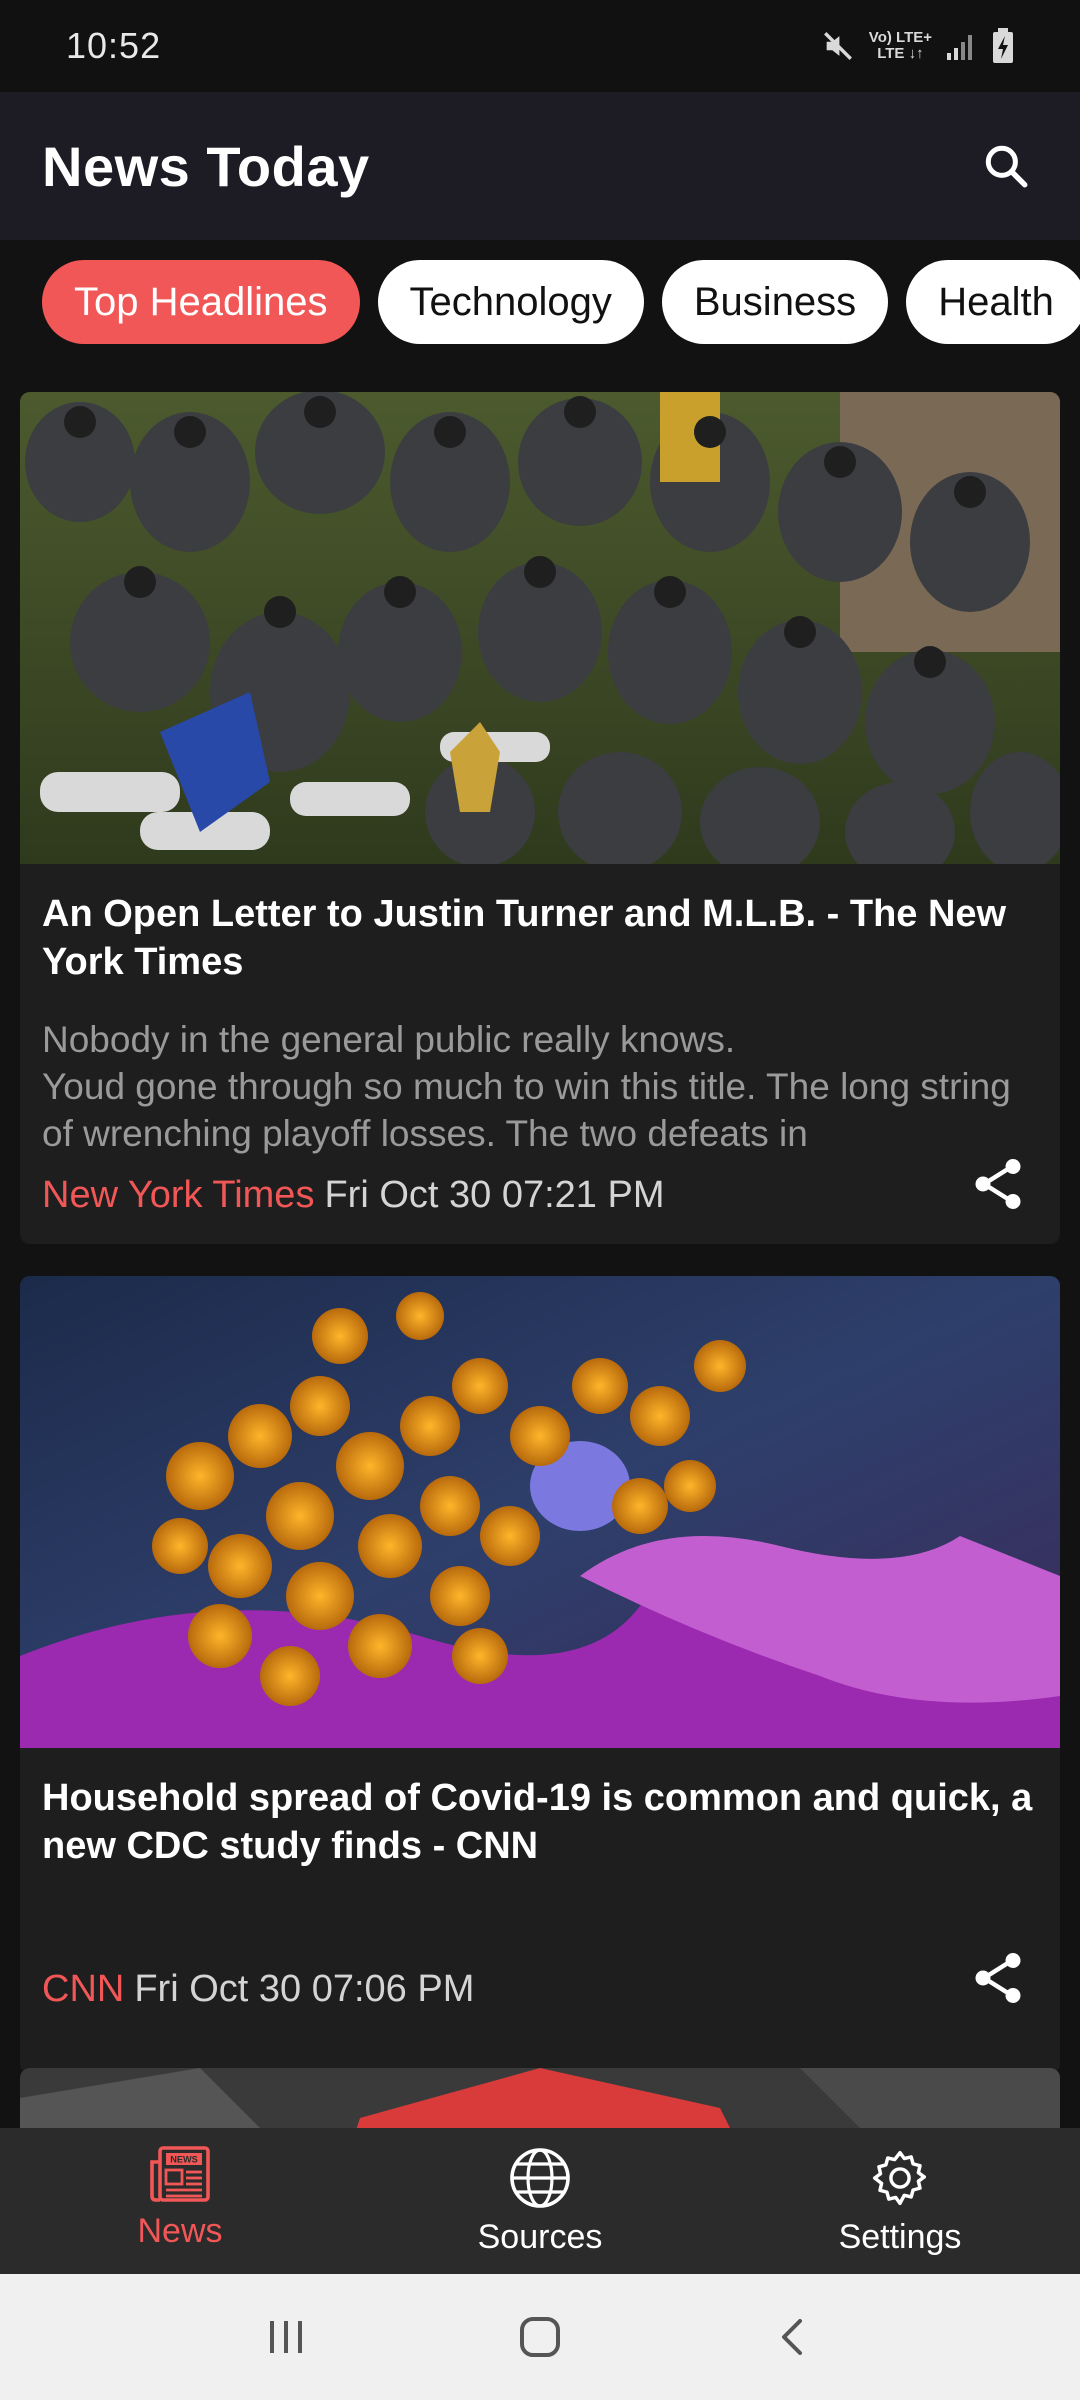 The image size is (1080, 2400). What do you see at coordinates (178, 1195) in the screenshot?
I see `article-source: New York Times` at bounding box center [178, 1195].